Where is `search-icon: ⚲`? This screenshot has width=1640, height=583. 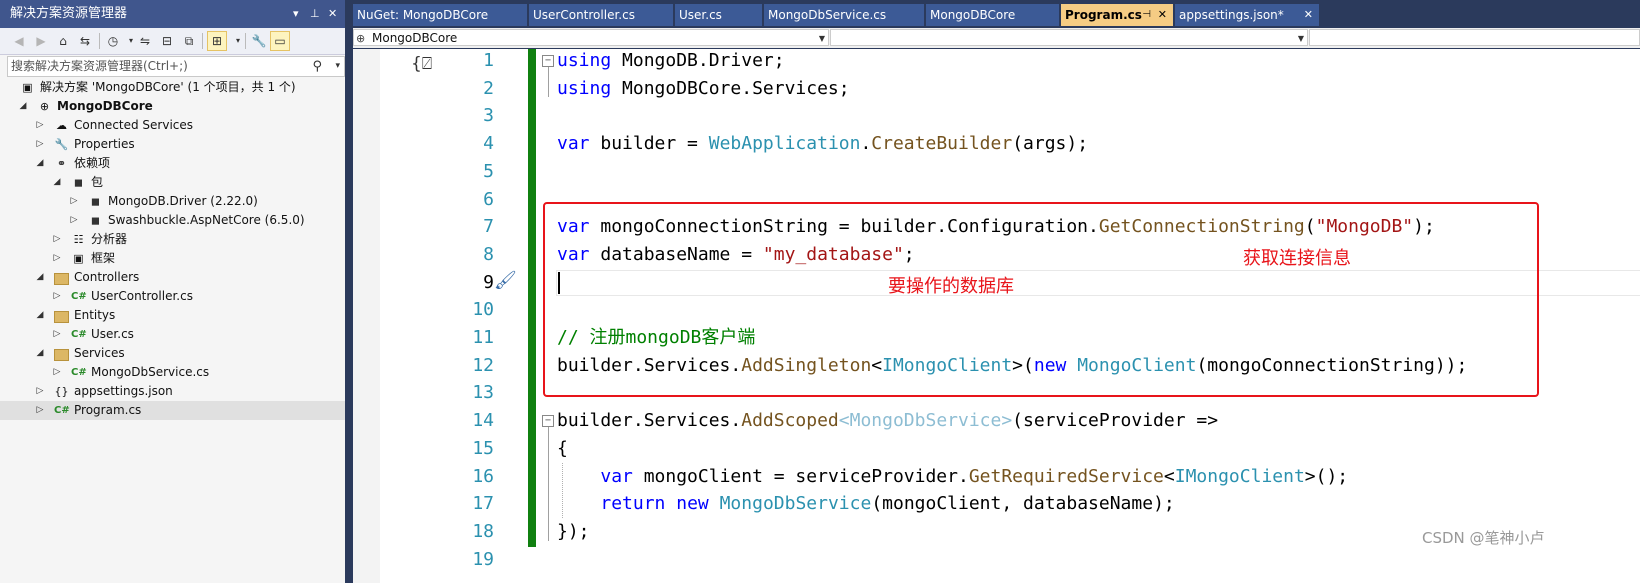 search-icon: ⚲ is located at coordinates (317, 66).